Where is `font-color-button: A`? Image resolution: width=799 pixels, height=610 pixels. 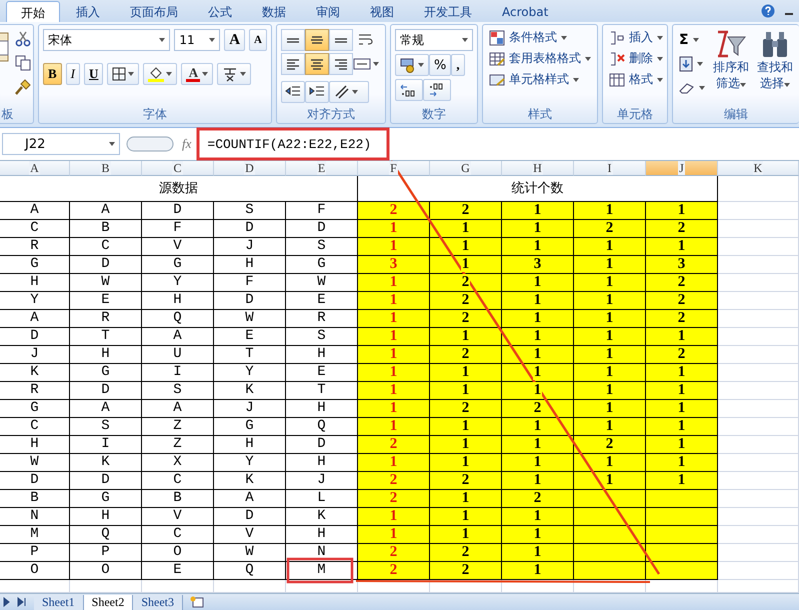 font-color-button: A is located at coordinates (197, 74).